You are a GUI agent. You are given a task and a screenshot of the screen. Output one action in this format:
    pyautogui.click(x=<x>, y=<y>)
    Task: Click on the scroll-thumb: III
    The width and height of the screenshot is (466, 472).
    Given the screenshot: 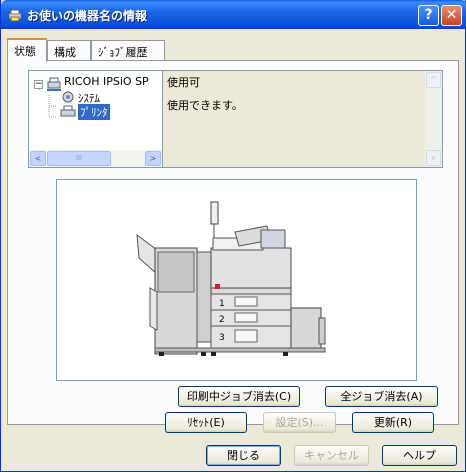 What is the action you would take?
    pyautogui.click(x=79, y=158)
    